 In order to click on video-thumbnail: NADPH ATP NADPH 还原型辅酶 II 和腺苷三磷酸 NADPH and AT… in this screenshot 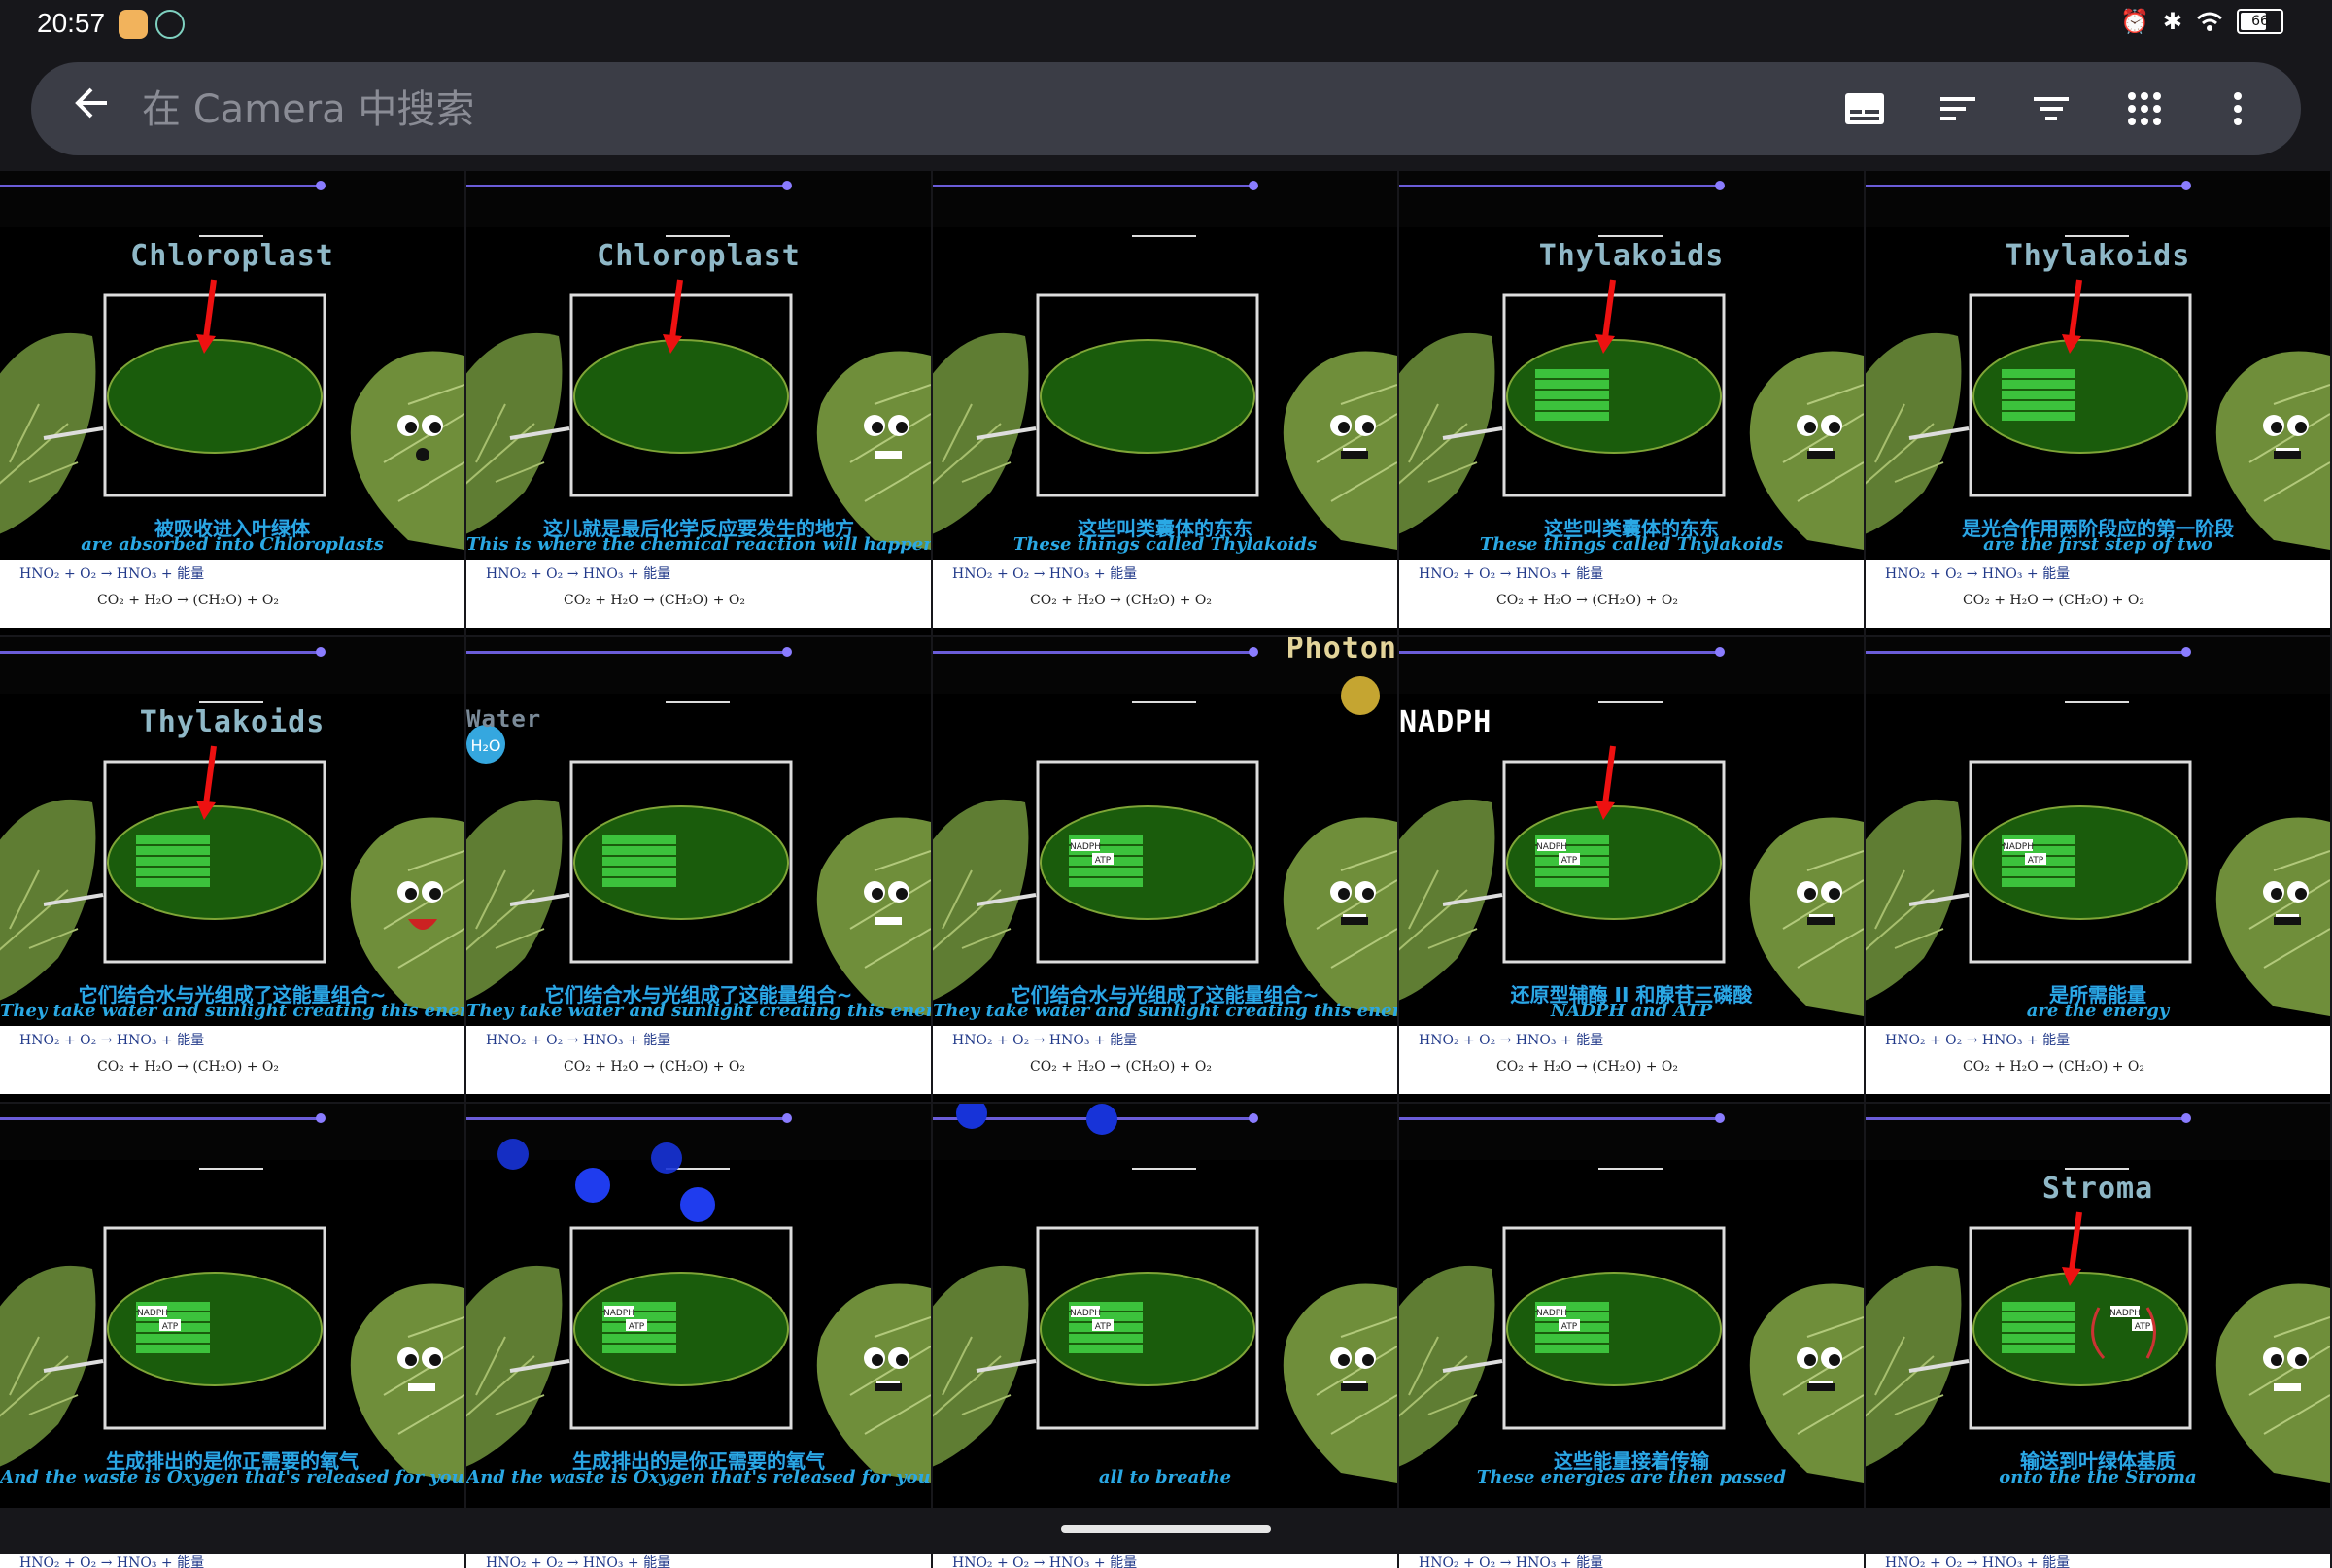, I will do `click(1631, 869)`.